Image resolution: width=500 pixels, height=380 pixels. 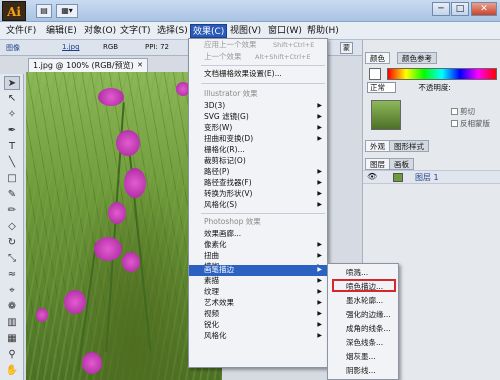 I want to click on effect-crop-marks: 裁剪标记(O), so click(x=258, y=161).